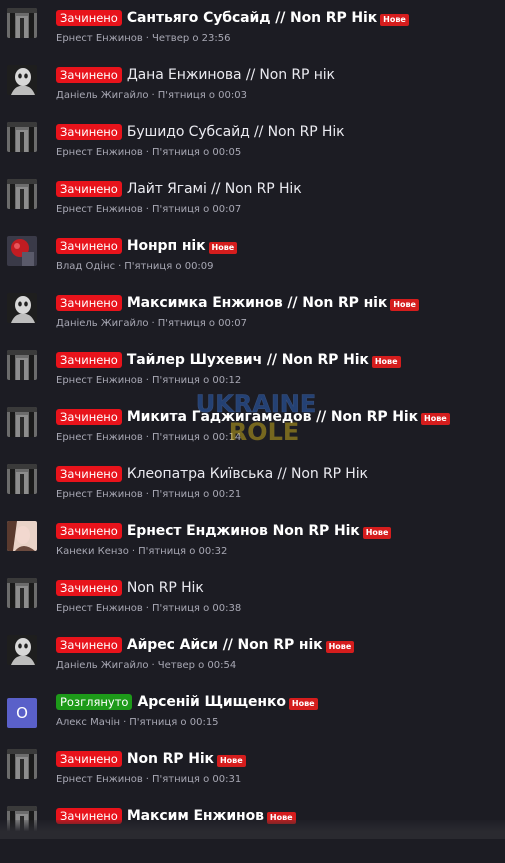  What do you see at coordinates (94, 702) in the screenshot?
I see `status-prefix-badge: Розглянуто` at bounding box center [94, 702].